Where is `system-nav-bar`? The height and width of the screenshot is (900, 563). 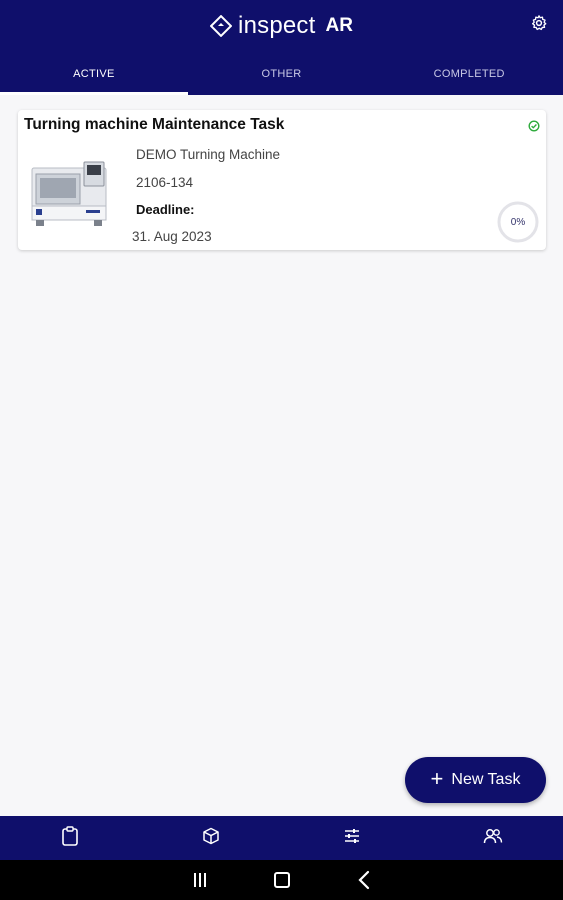
system-nav-bar is located at coordinates (281, 880).